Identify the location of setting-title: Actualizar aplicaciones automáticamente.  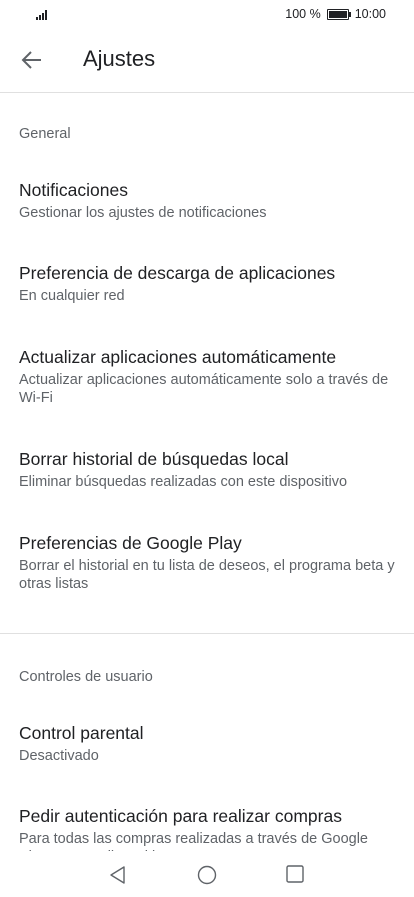
(178, 357).